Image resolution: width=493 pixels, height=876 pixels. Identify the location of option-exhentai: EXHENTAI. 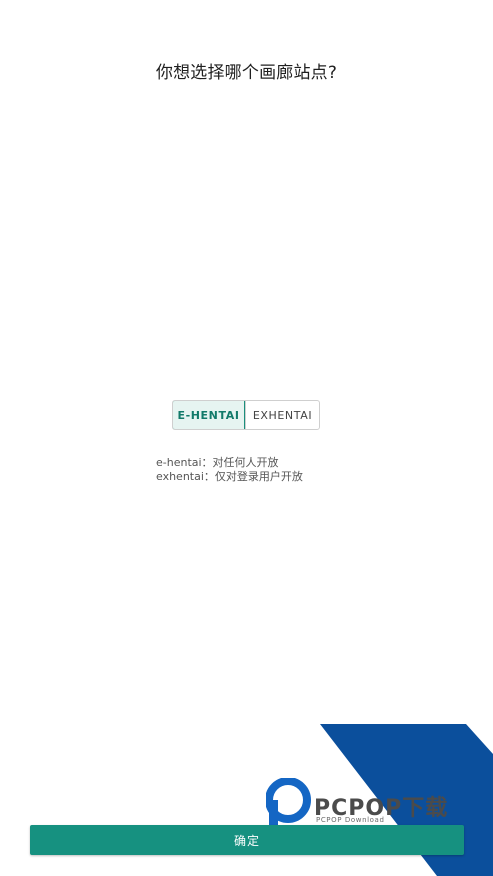
(282, 415).